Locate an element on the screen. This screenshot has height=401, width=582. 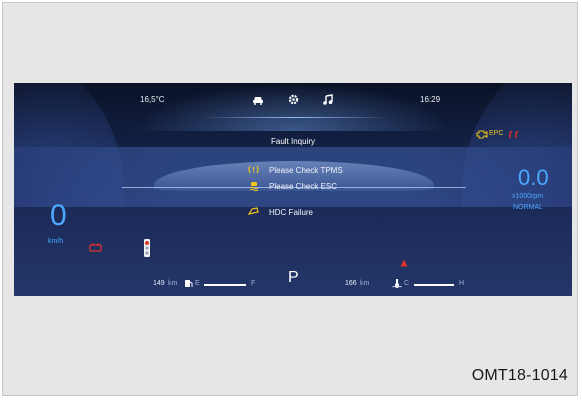
speed-unit: km/h is located at coordinates (56, 241).